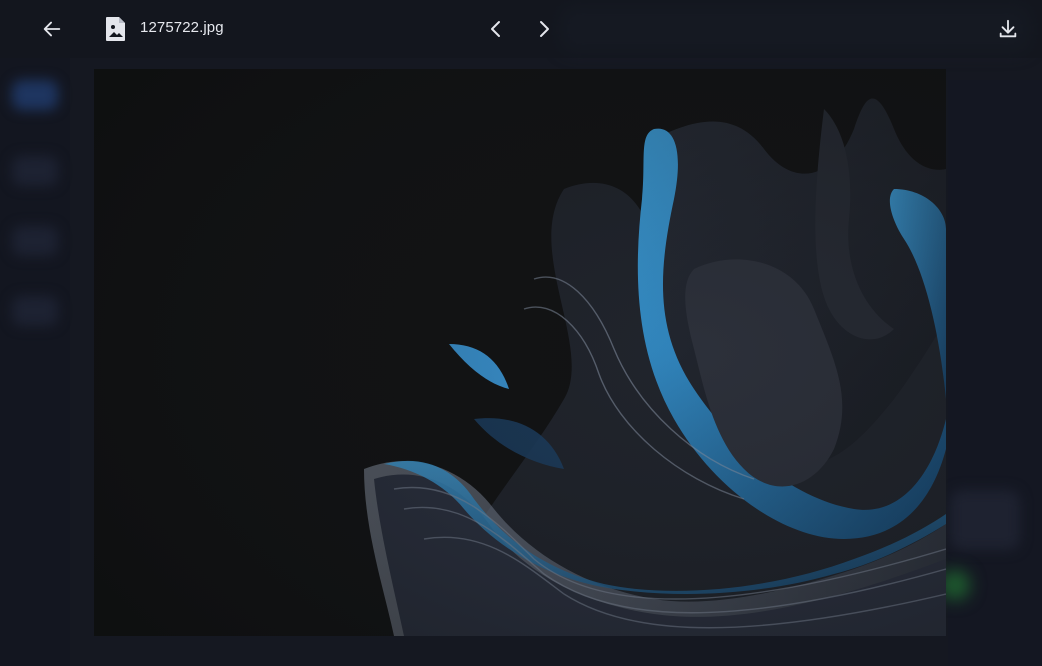 The image size is (1042, 666). I want to click on previous-image-button, so click(496, 29).